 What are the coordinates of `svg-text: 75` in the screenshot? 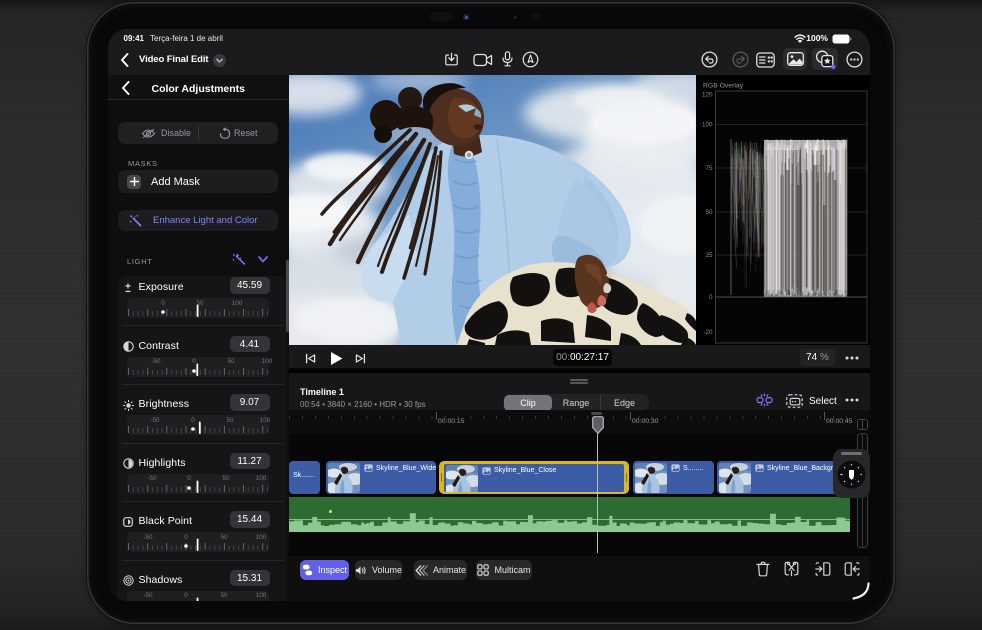 It's located at (709, 168).